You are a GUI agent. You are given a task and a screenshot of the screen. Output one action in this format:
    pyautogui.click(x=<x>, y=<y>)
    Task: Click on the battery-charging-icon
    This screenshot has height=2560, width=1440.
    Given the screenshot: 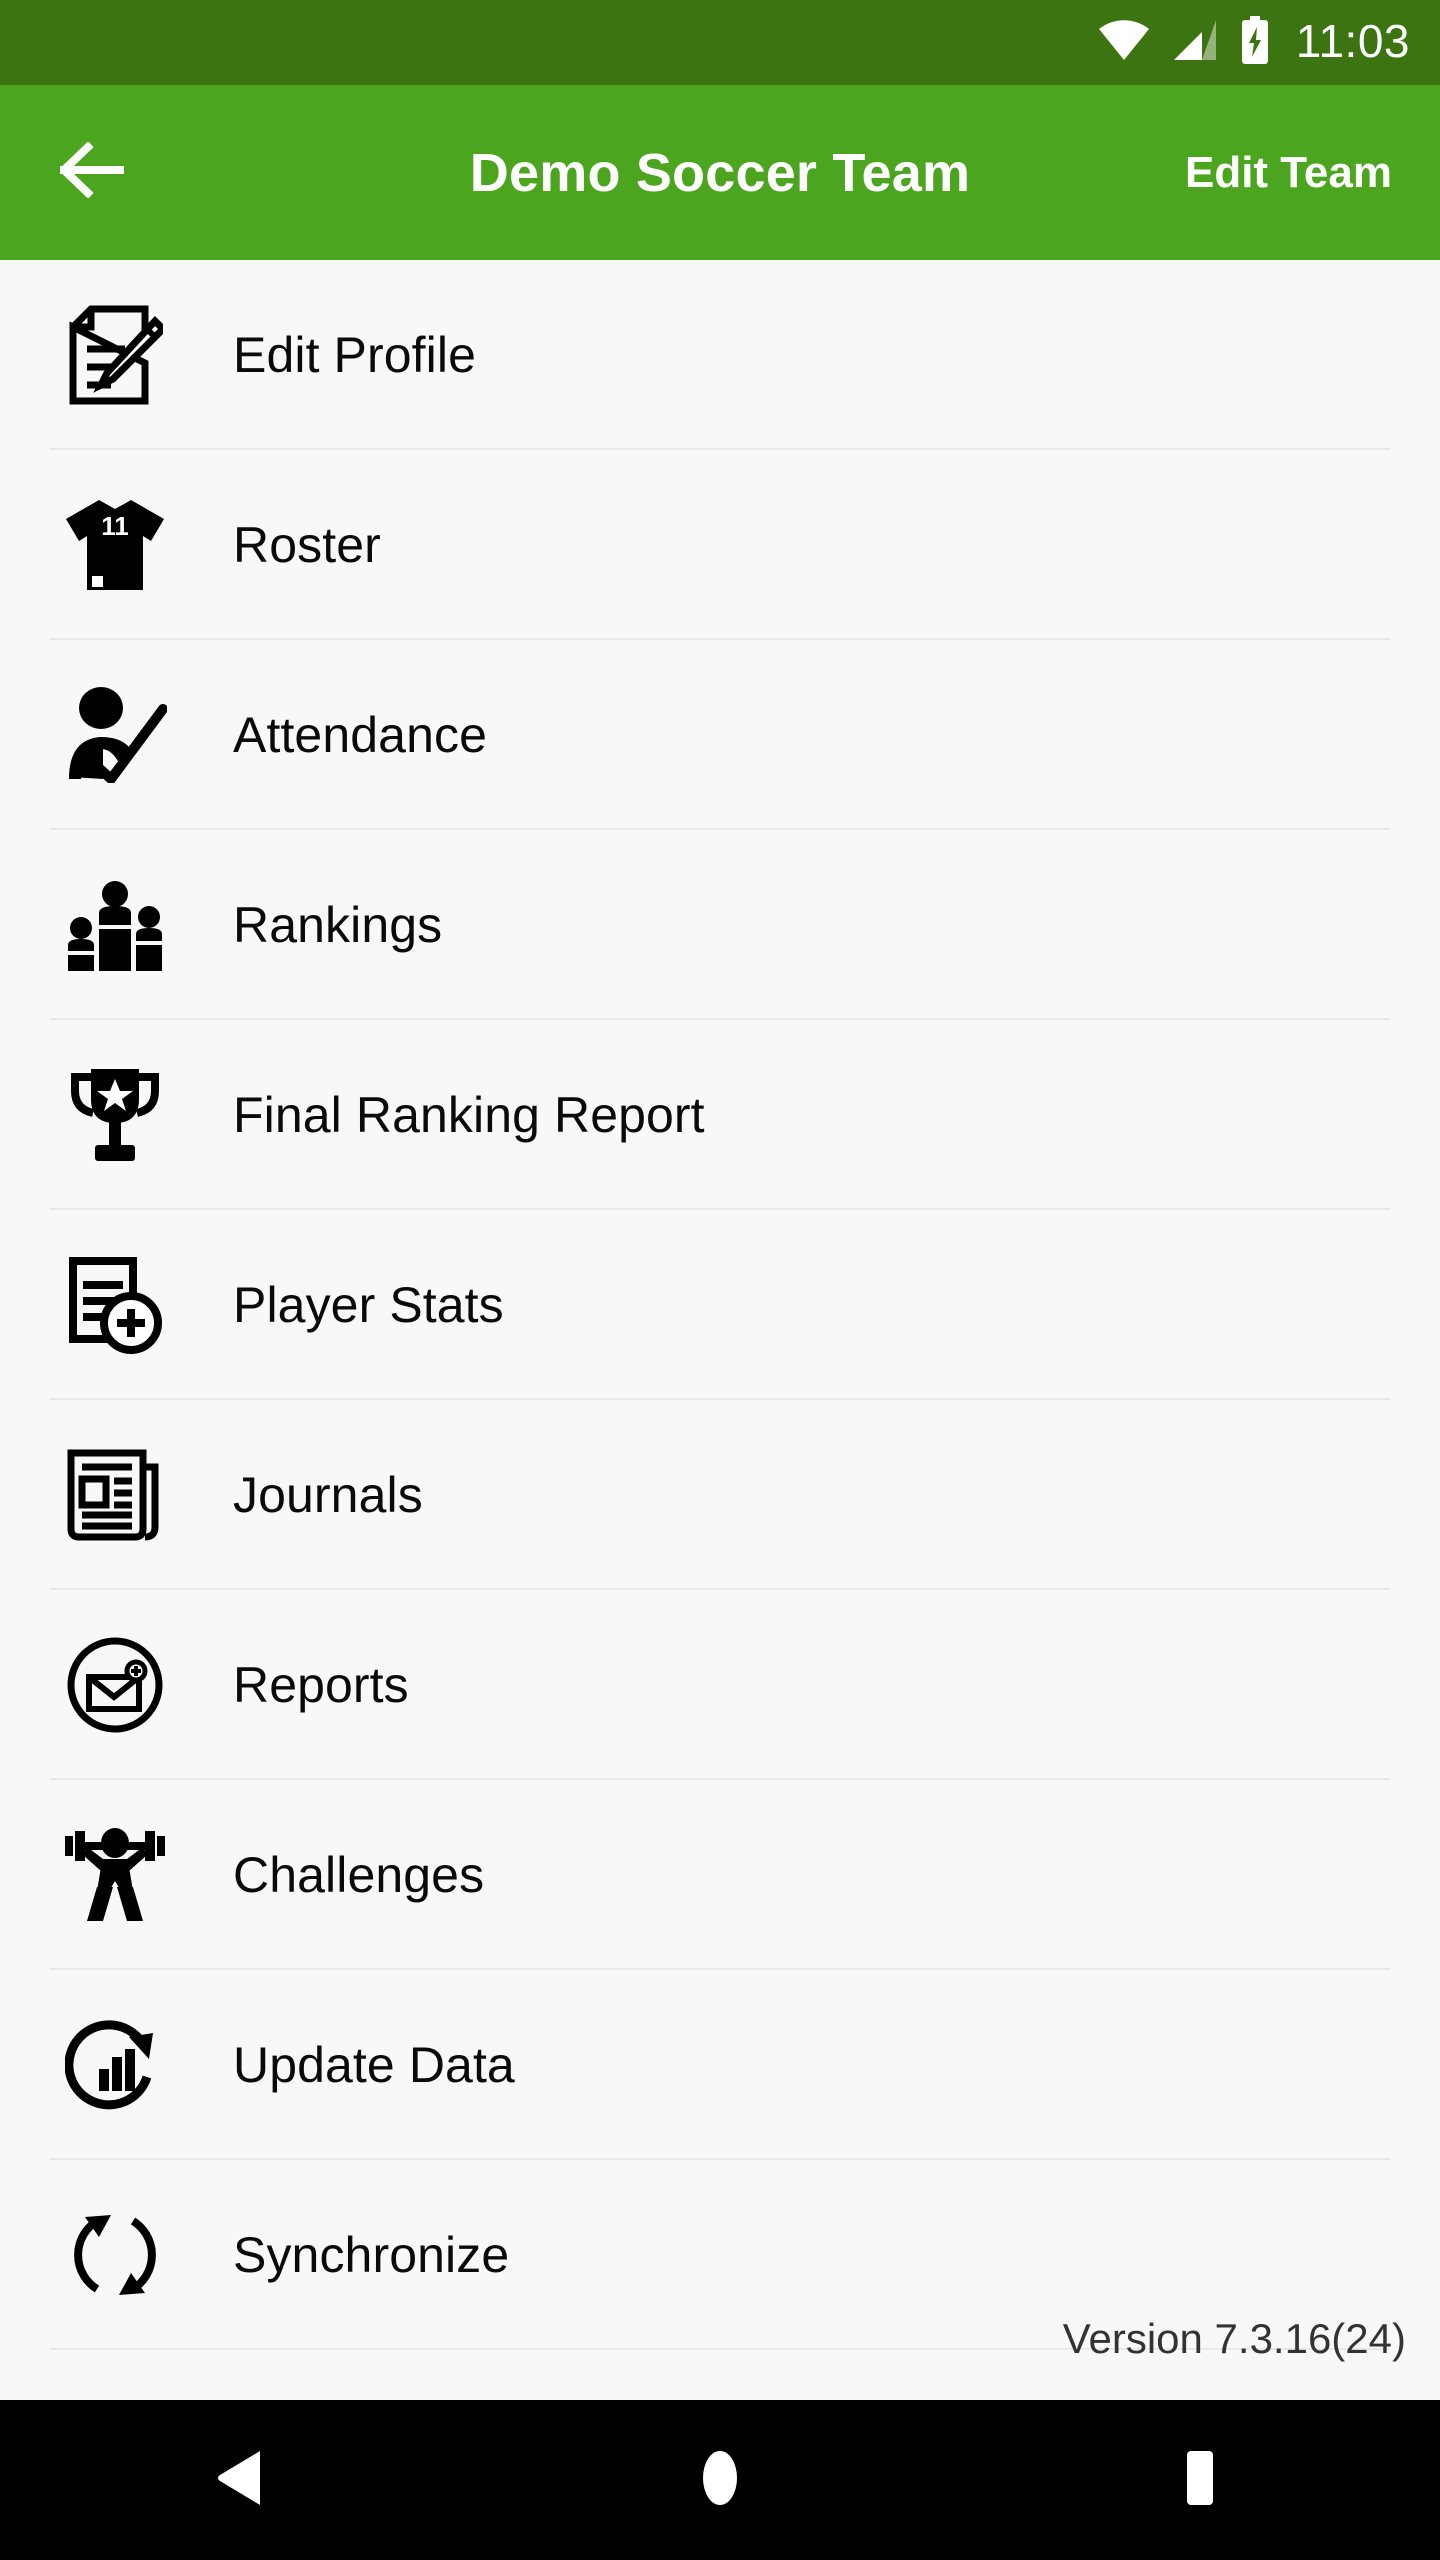 What is the action you would take?
    pyautogui.click(x=1255, y=42)
    